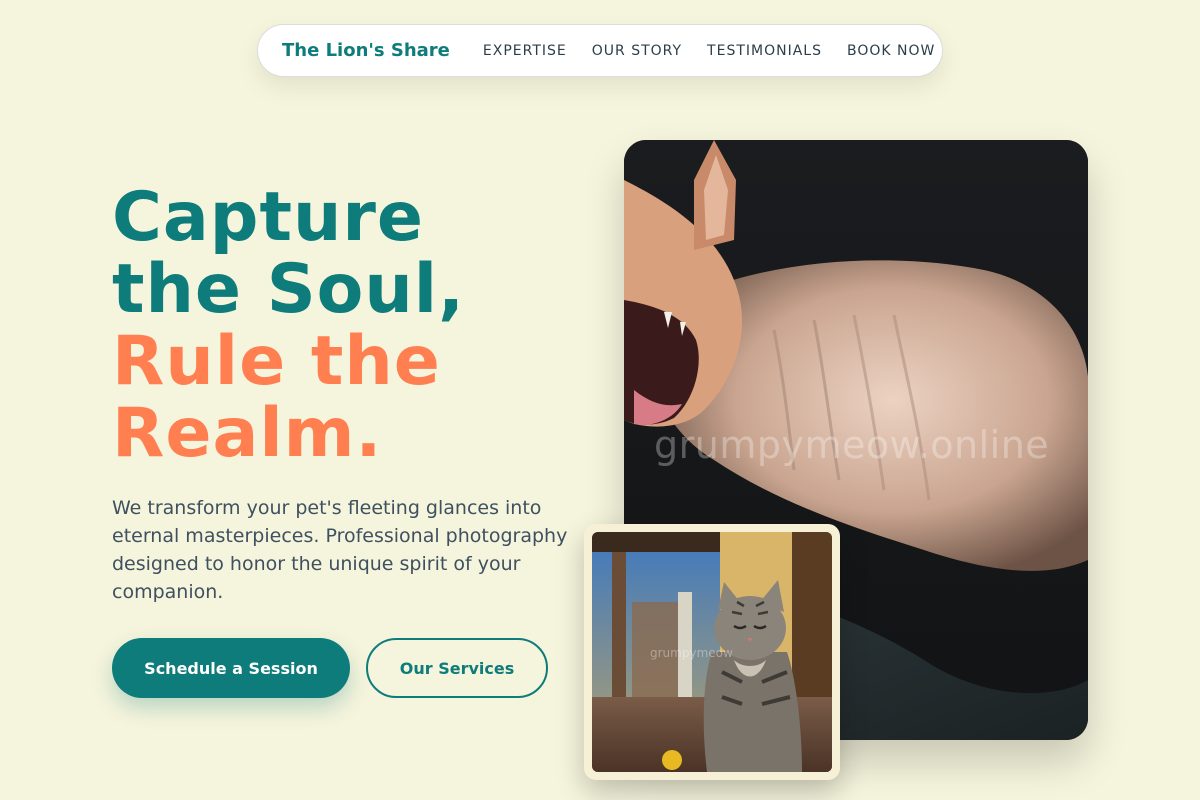 The height and width of the screenshot is (800, 1200). Describe the element at coordinates (637, 51) in the screenshot. I see `nav-link-our-story: OUR STORY` at that location.